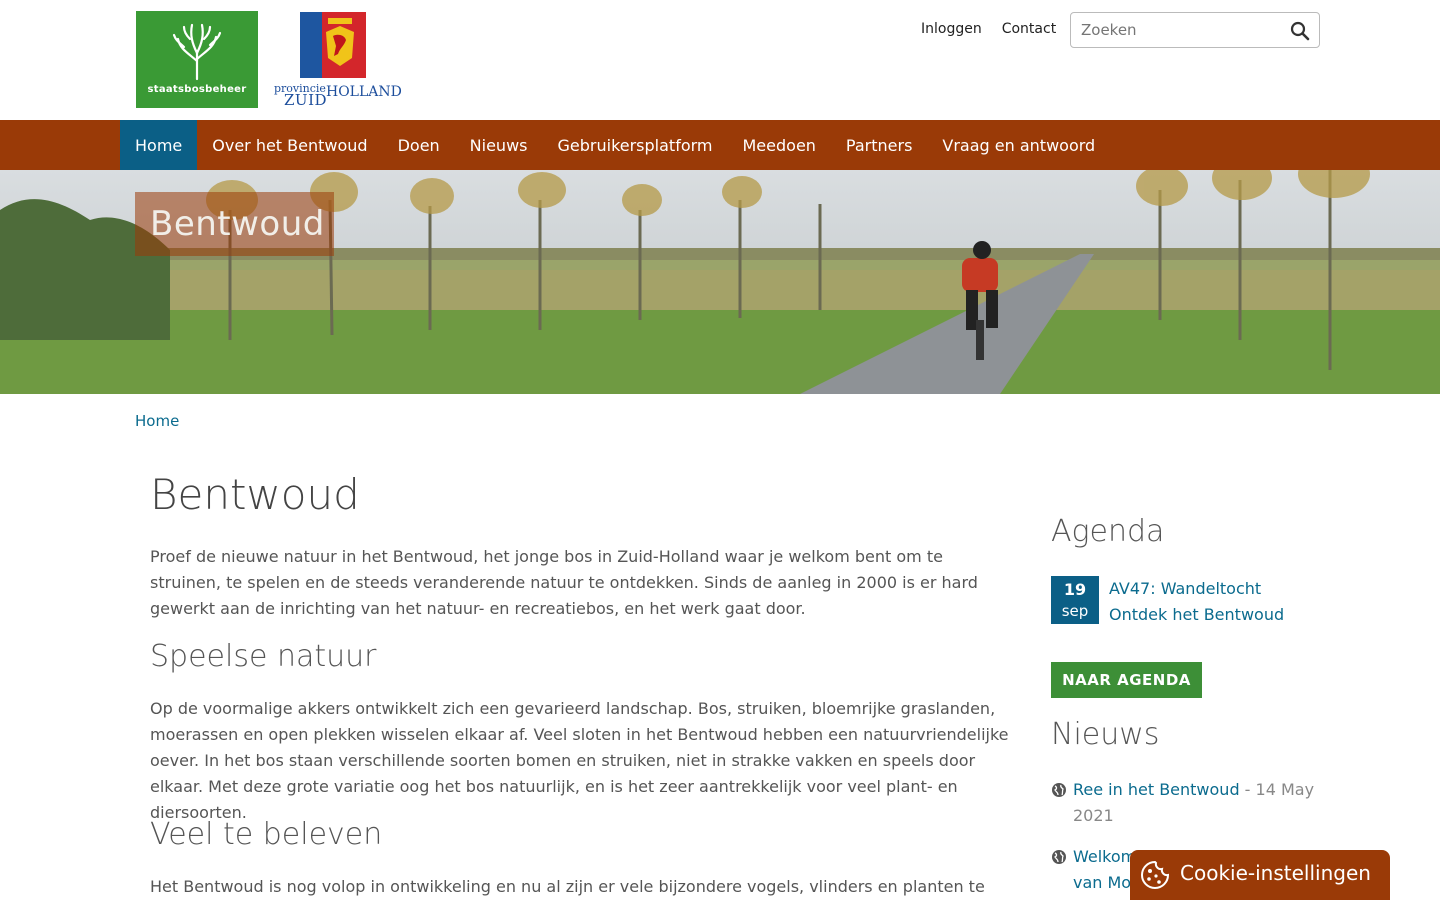 The width and height of the screenshot is (1440, 900). I want to click on nav-item-partners: Partners, so click(879, 145).